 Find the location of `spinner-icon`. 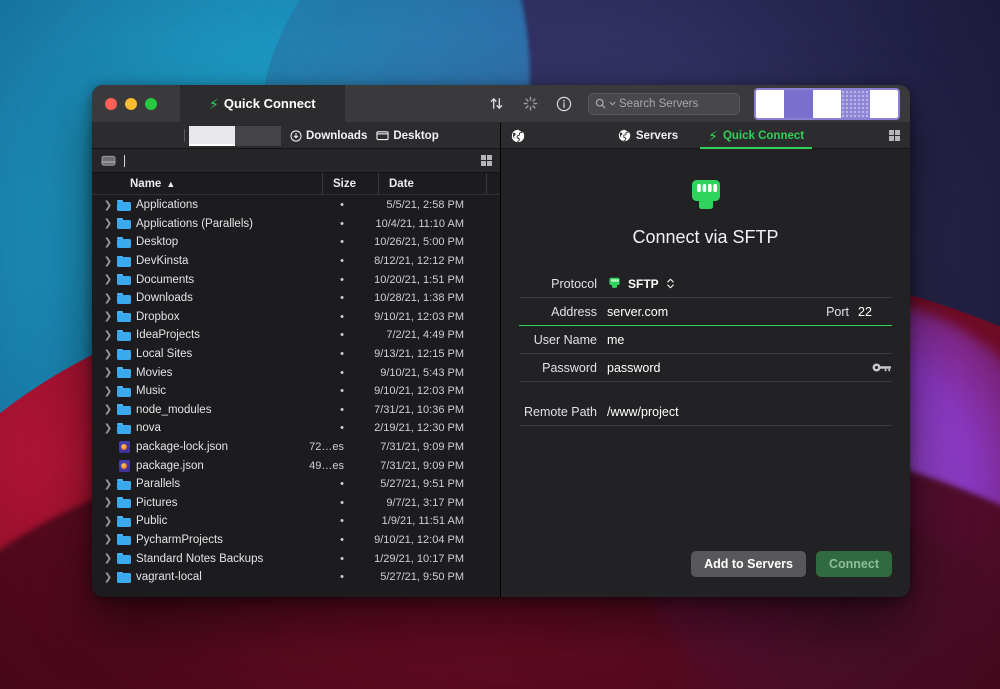

spinner-icon is located at coordinates (530, 104).